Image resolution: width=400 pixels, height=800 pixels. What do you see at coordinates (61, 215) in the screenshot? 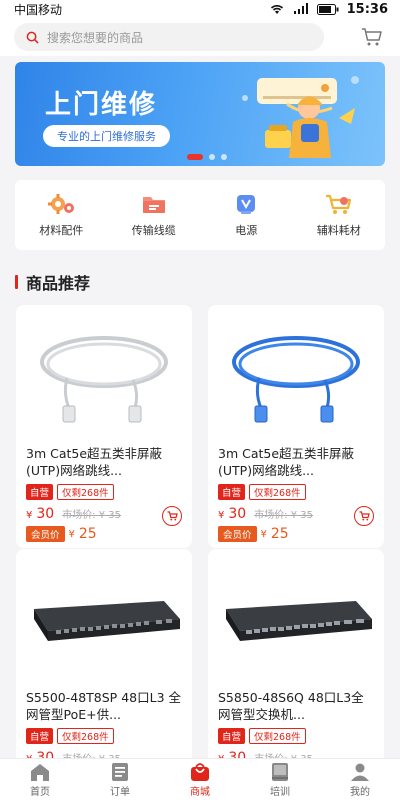
I see `category-materials: 材料配件` at bounding box center [61, 215].